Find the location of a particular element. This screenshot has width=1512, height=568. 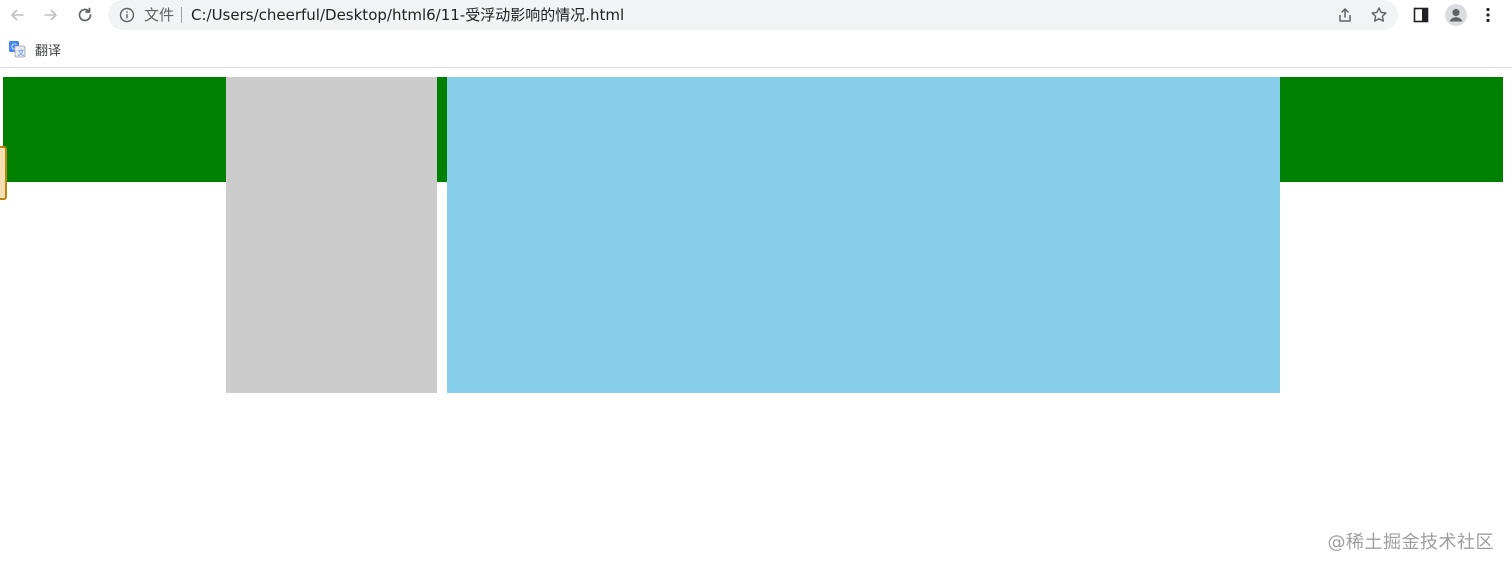

back-button is located at coordinates (17, 15).